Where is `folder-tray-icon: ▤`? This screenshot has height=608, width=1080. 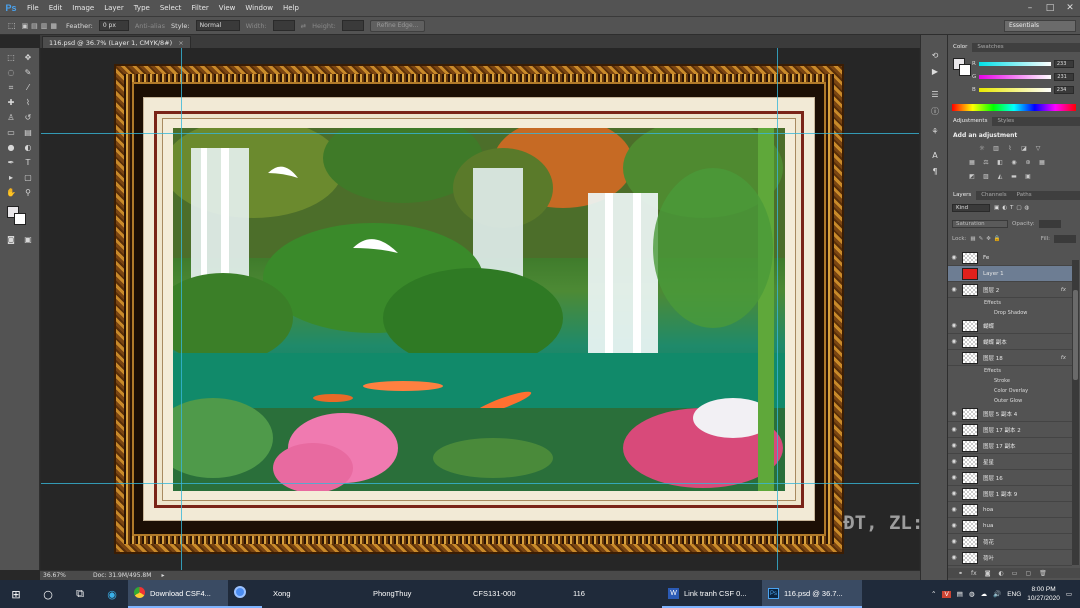 folder-tray-icon: ▤ is located at coordinates (960, 594).